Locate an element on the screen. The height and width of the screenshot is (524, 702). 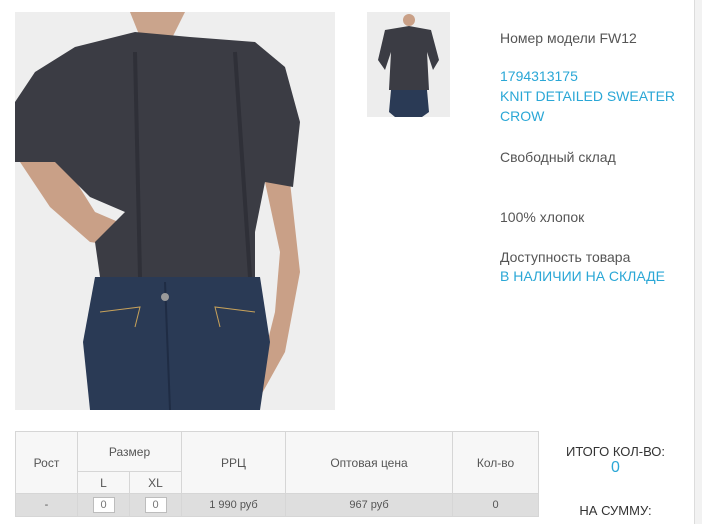
header-rrp: РРЦ is located at coordinates (233, 462).